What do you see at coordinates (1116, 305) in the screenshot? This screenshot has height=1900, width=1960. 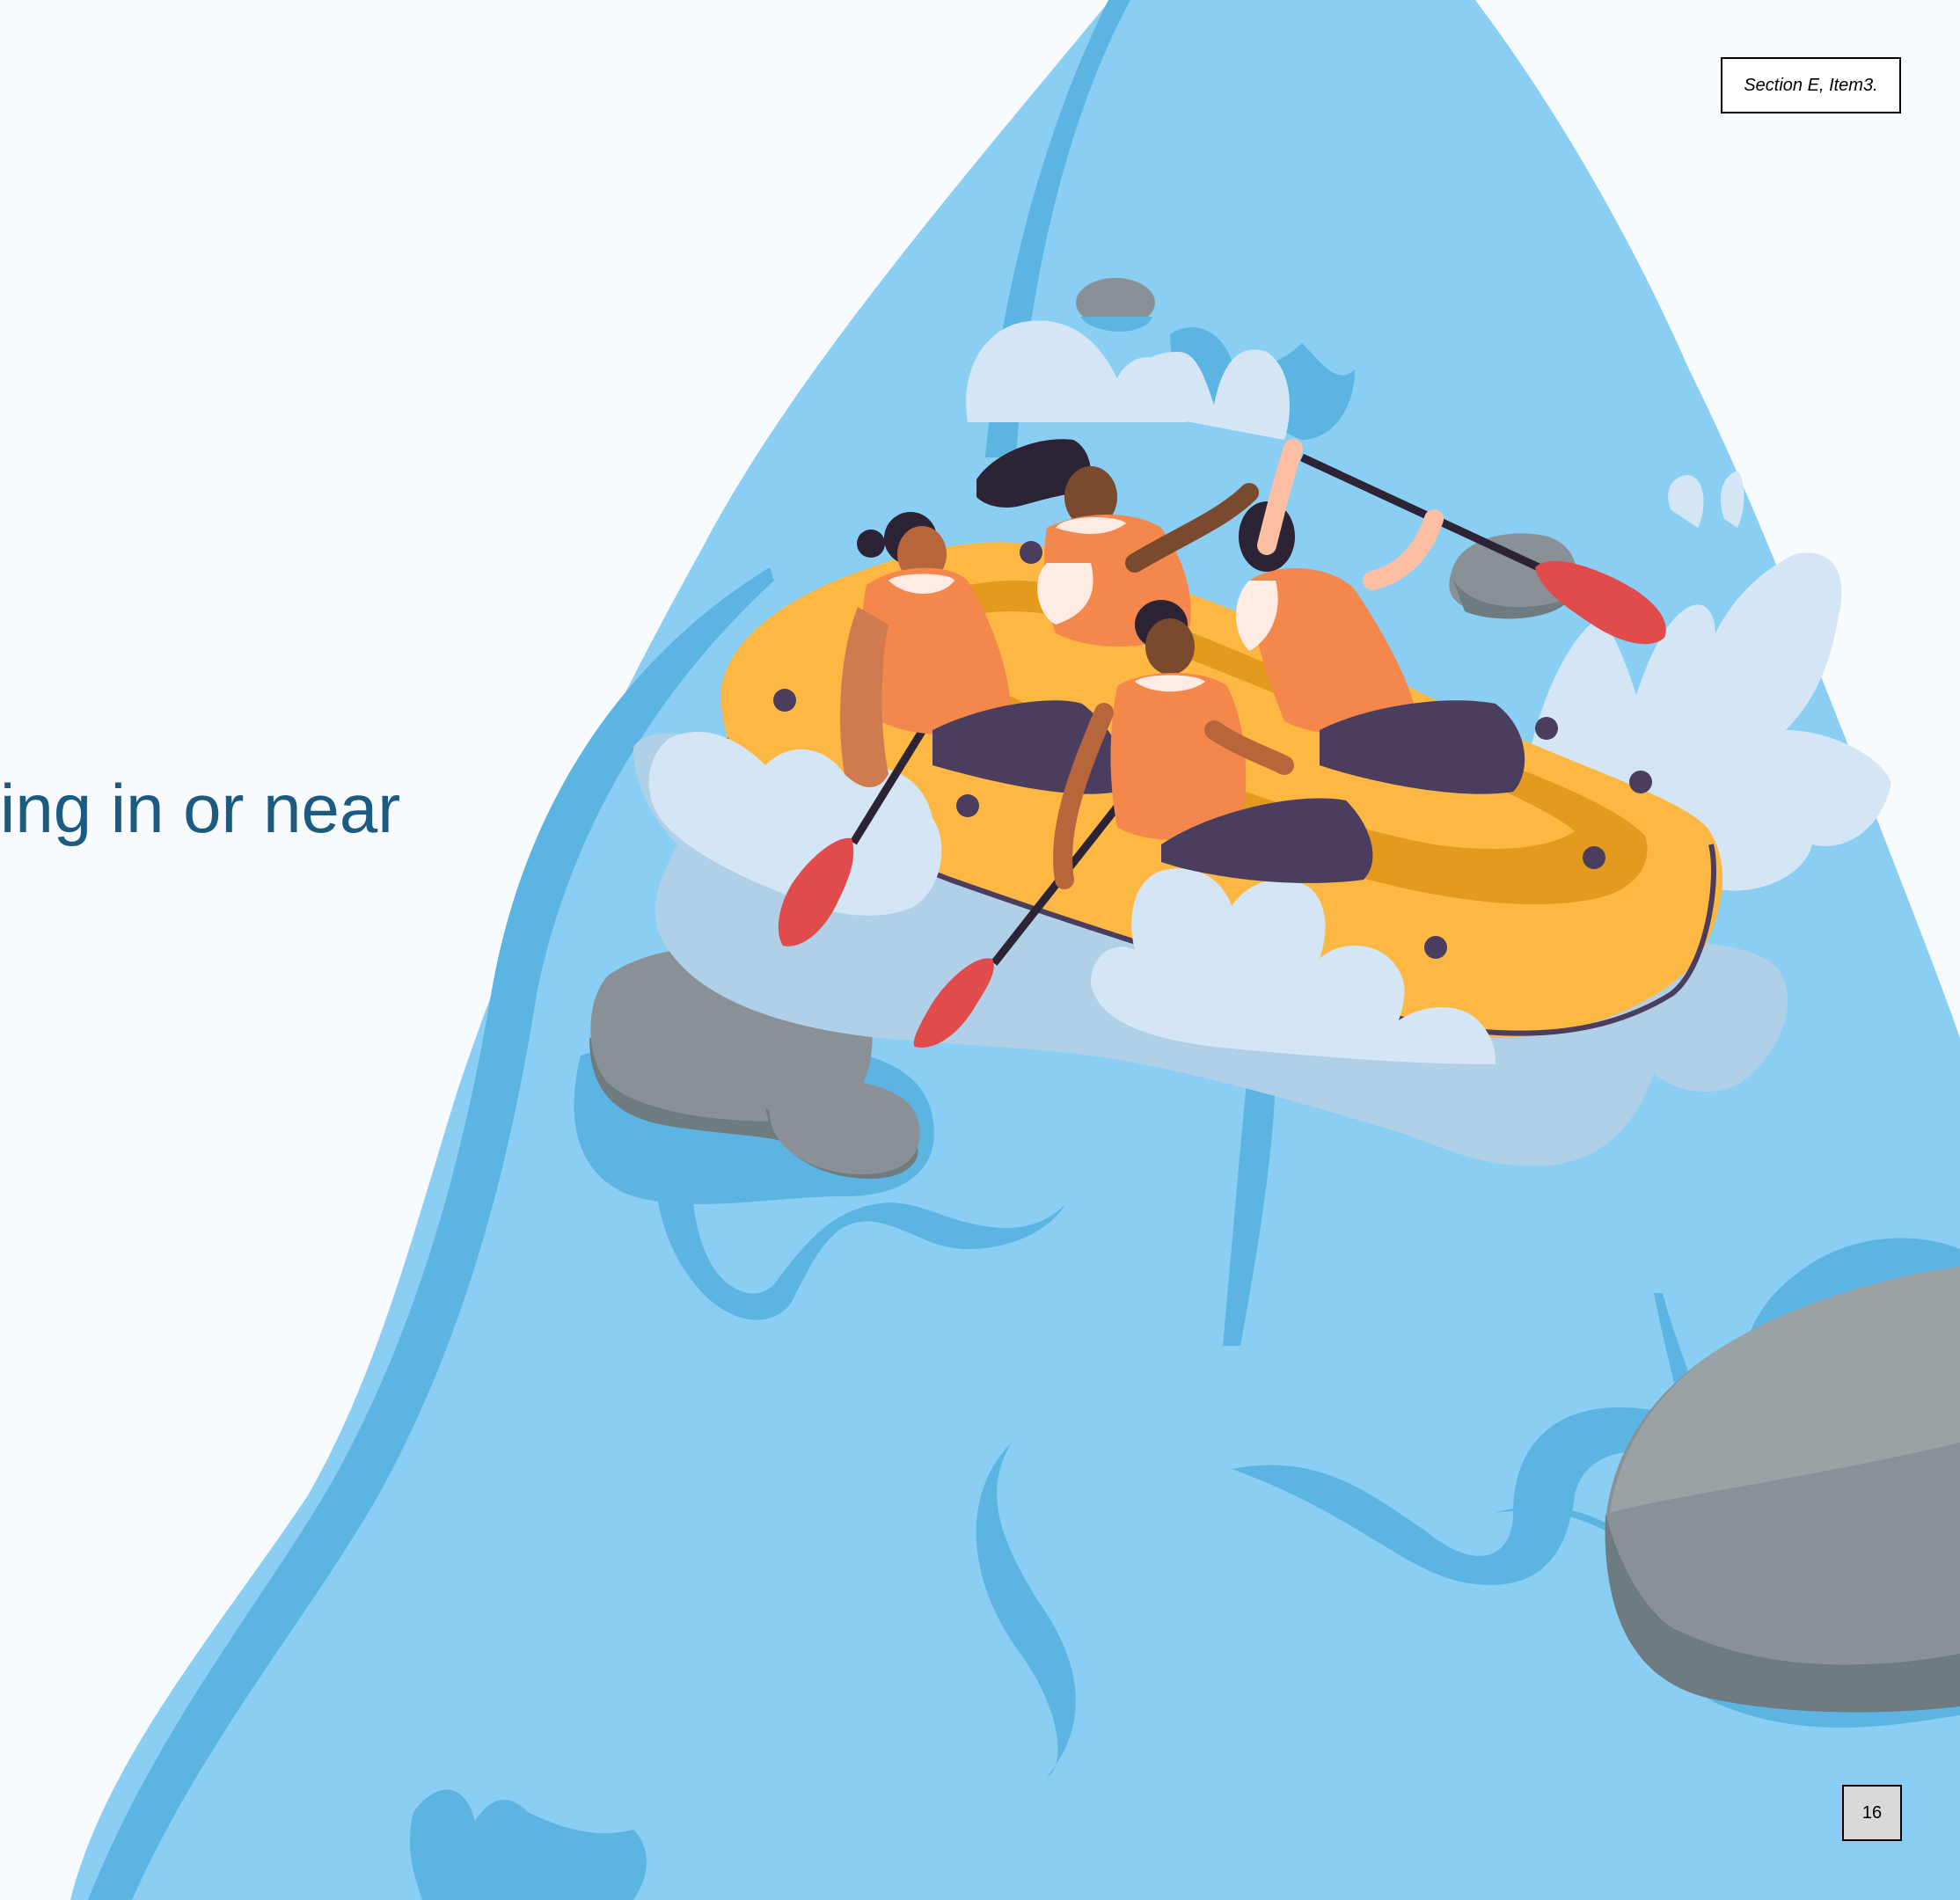 I see `rock-small-top` at bounding box center [1116, 305].